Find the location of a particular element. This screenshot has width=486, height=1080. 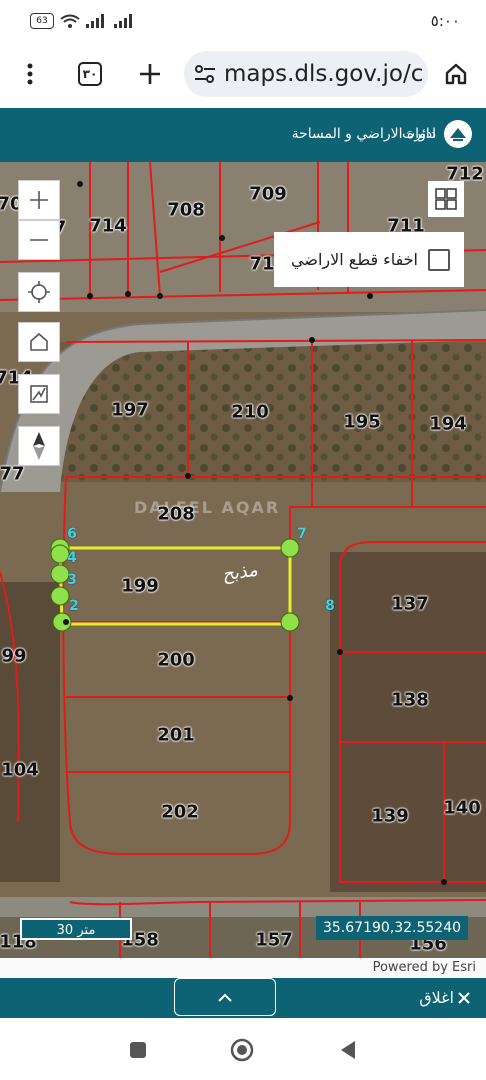

status-icons: 63 is located at coordinates (83, 21).